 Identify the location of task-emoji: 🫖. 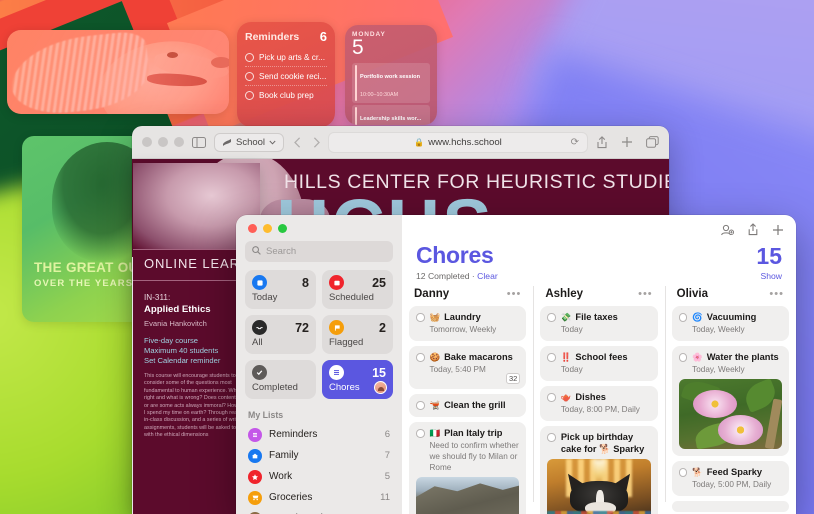
(566, 397).